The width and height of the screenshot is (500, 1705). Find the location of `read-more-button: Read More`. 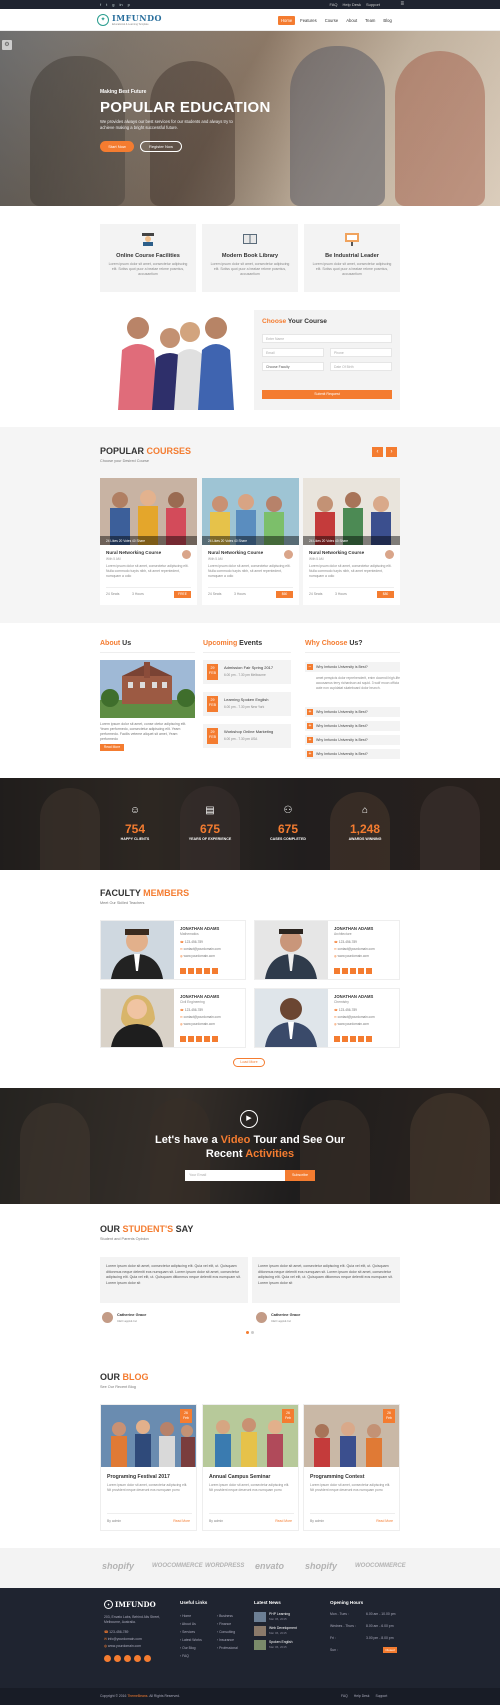

read-more-button: Read More is located at coordinates (112, 747).